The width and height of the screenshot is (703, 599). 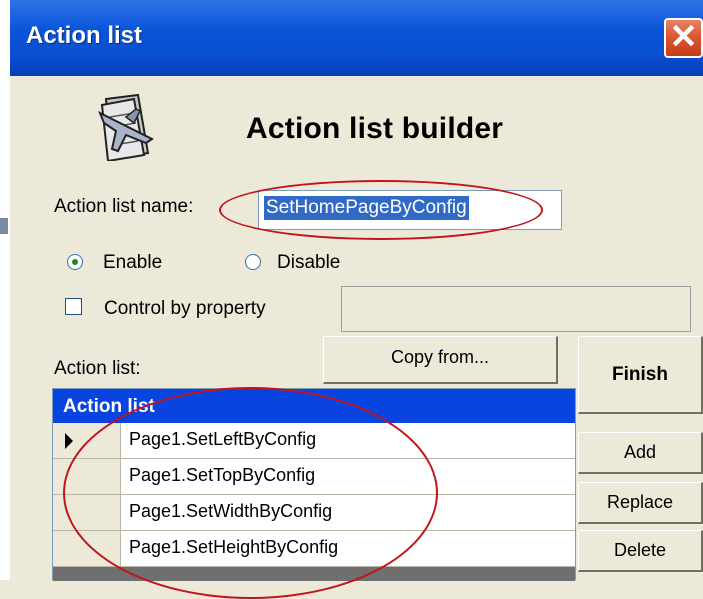 I want to click on window-title: Action list, so click(x=84, y=35).